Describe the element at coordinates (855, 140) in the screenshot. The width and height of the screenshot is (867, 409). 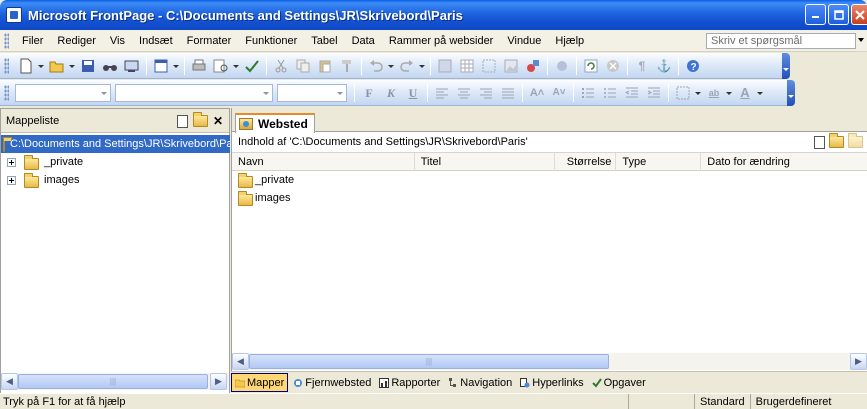
I see `up-folder-icon` at that location.